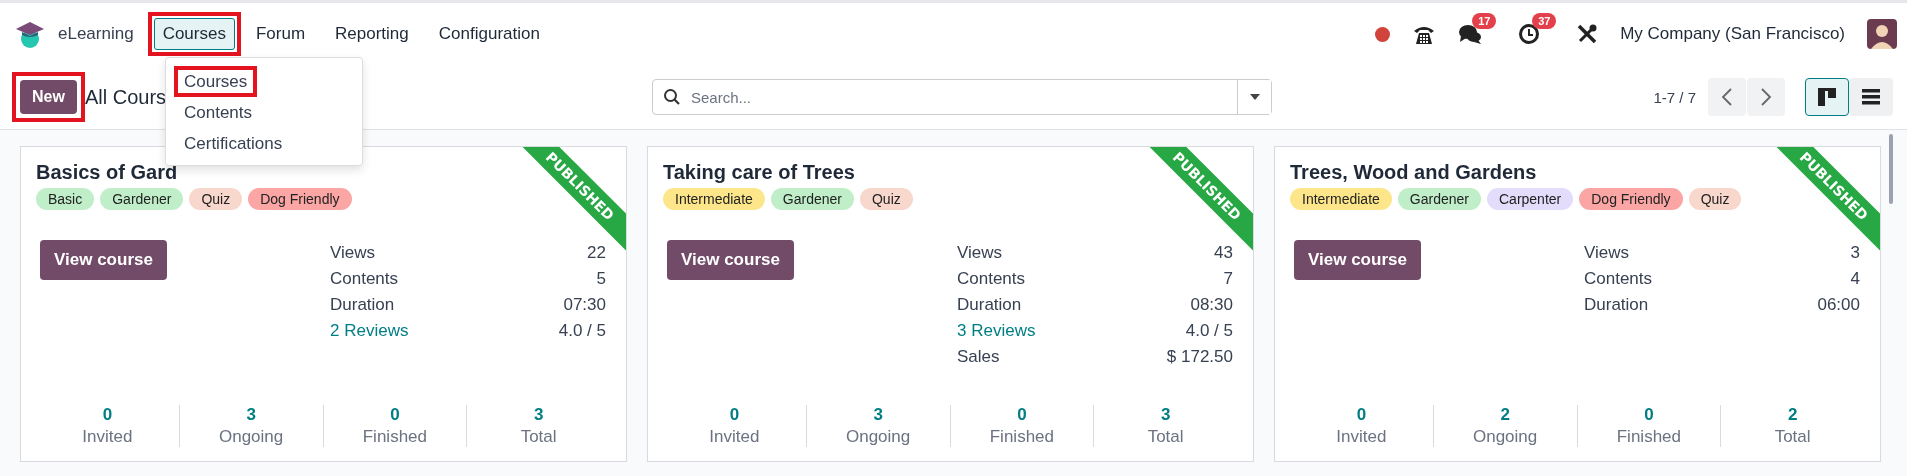  I want to click on search-options-button, so click(1254, 97).